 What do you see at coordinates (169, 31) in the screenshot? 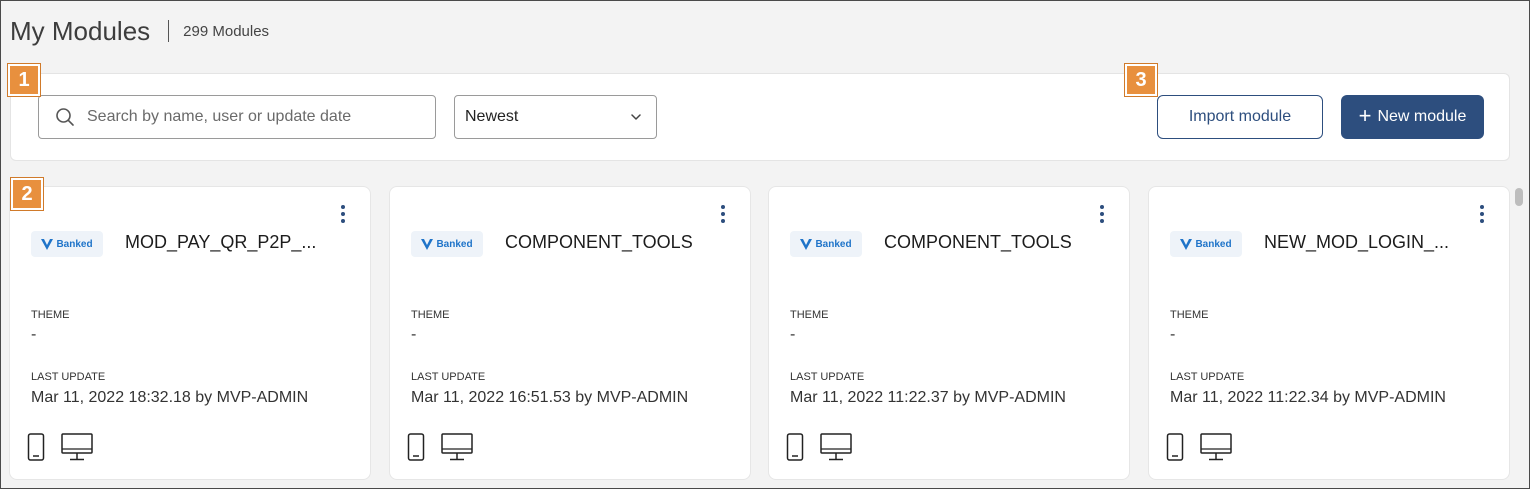
I see `header-divider` at bounding box center [169, 31].